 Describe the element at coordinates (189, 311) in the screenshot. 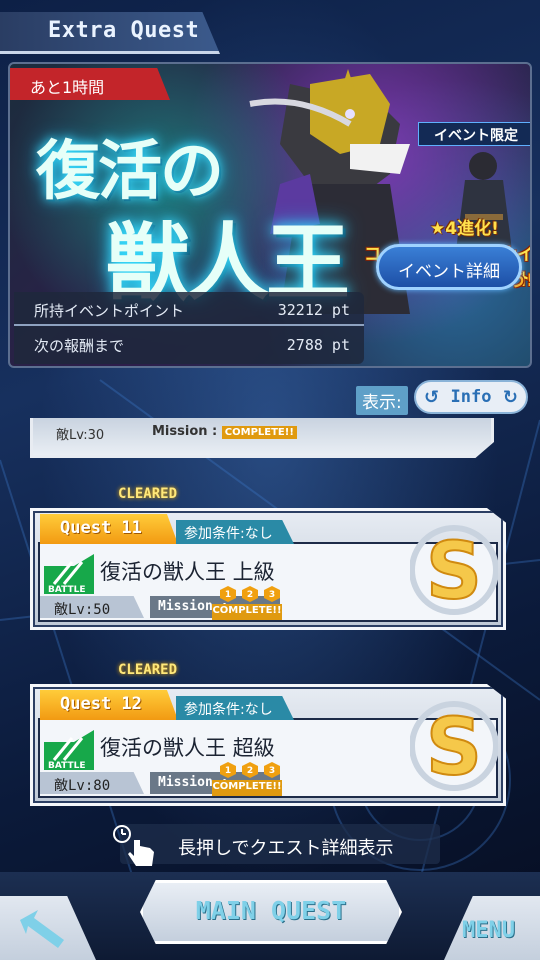

I see `owned-points-row: 所持イベントポイント 32212 pt` at that location.